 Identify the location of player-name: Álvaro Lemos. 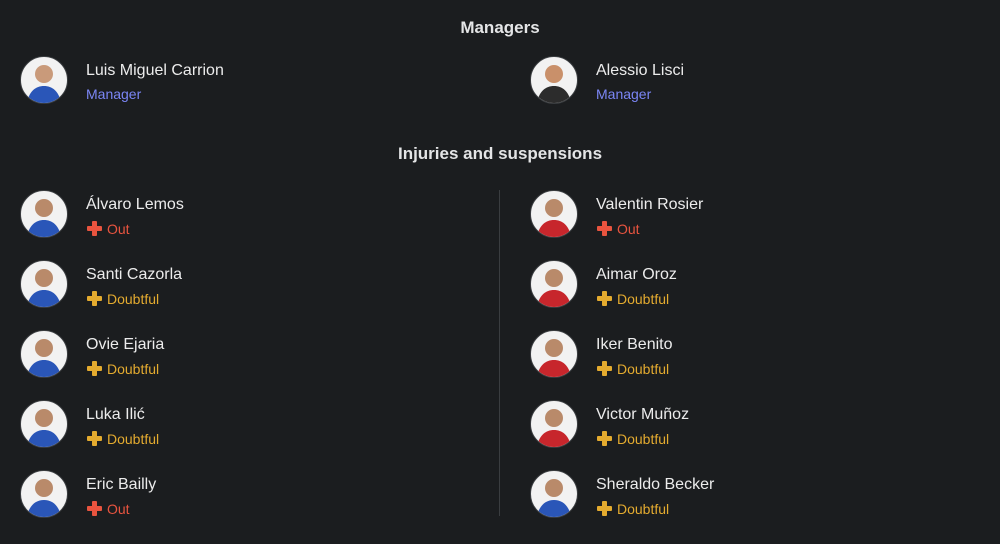
(135, 204).